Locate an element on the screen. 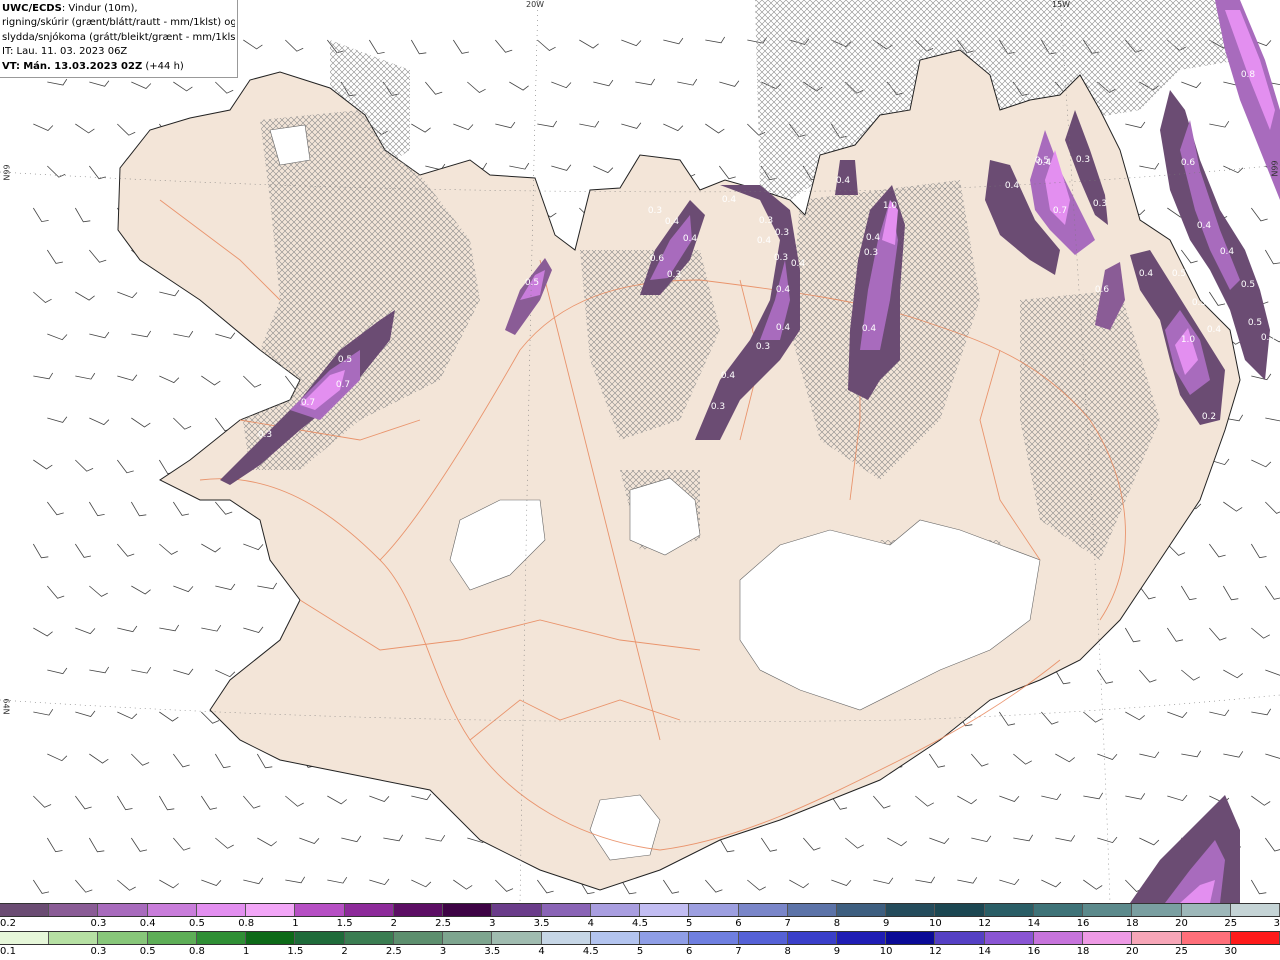  precip-value-label: 1.0 is located at coordinates (890, 206).